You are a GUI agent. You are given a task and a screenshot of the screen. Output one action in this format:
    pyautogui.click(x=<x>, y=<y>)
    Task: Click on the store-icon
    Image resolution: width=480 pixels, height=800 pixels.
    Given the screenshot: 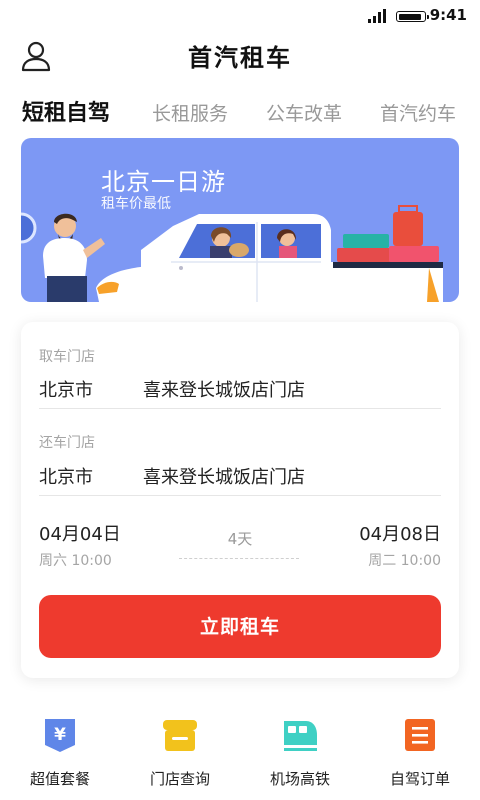 What is the action you would take?
    pyautogui.click(x=180, y=735)
    